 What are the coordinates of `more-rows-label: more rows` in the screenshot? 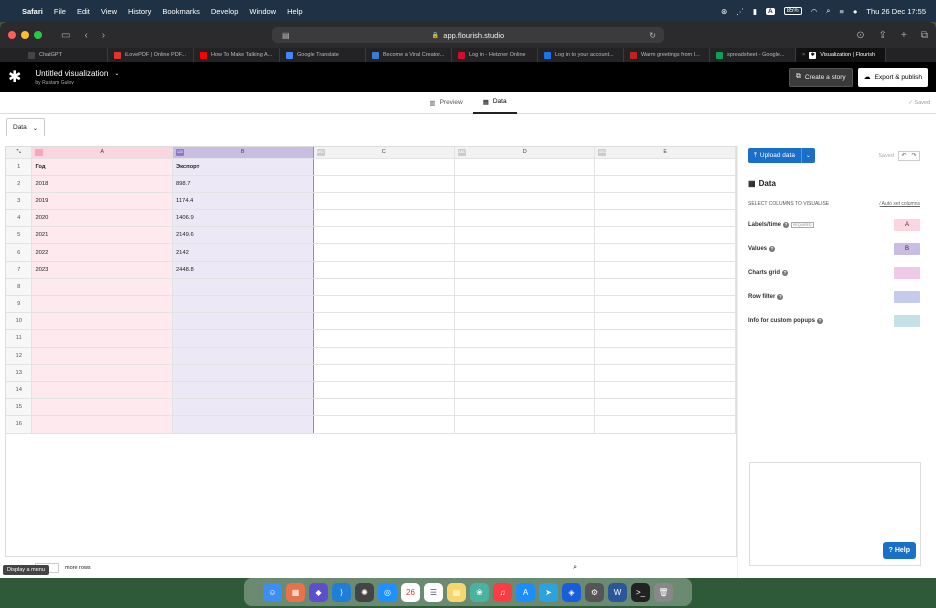 It's located at (78, 568).